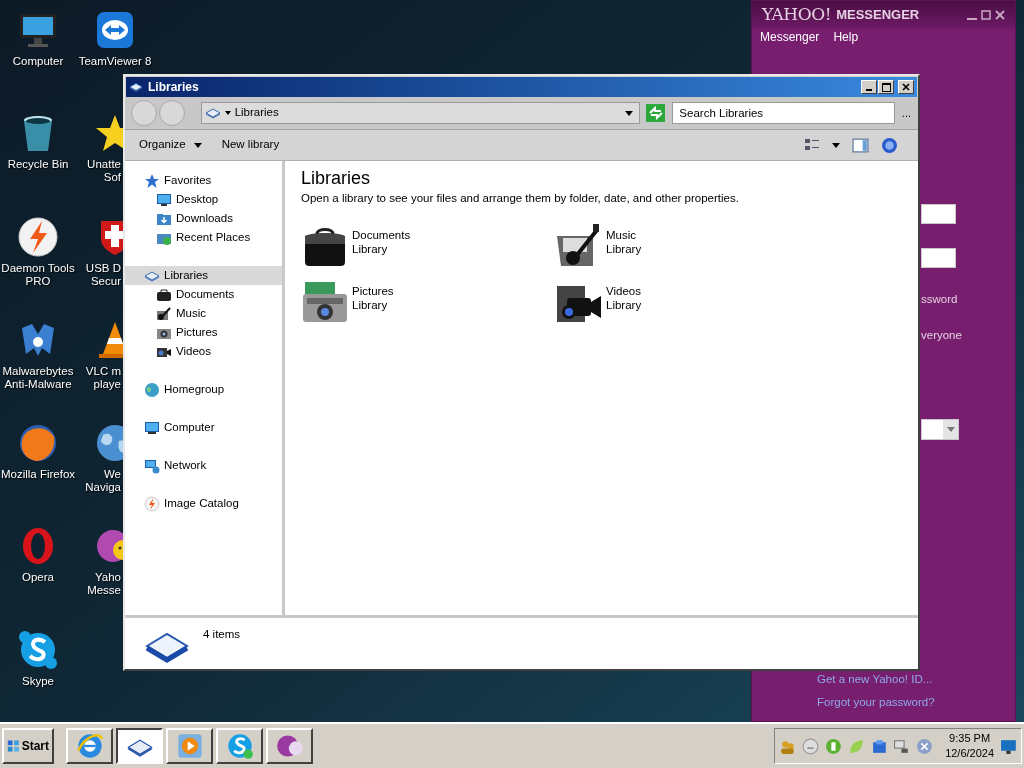 The image size is (1024, 768). I want to click on brand-logo: YAHOO!, so click(797, 15).